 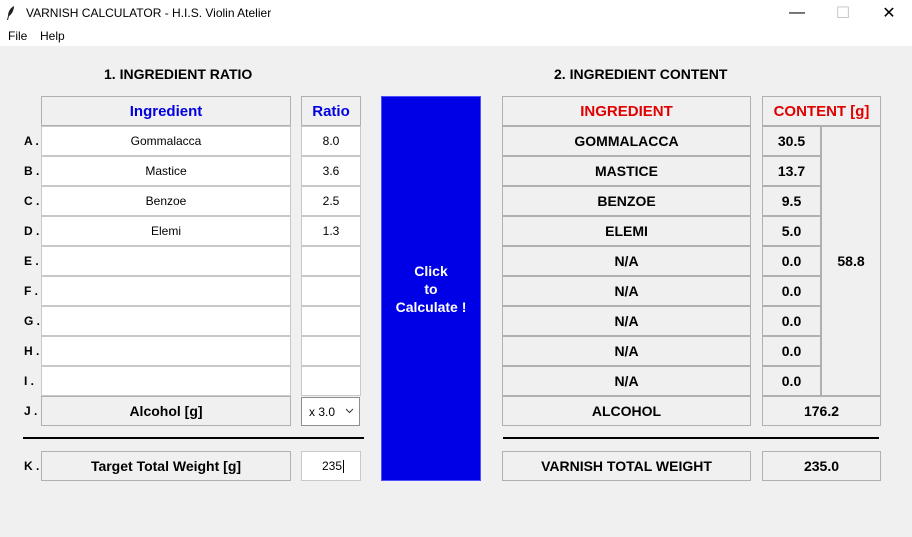 What do you see at coordinates (791, 261) in the screenshot?
I see `result-content-5: 0.0` at bounding box center [791, 261].